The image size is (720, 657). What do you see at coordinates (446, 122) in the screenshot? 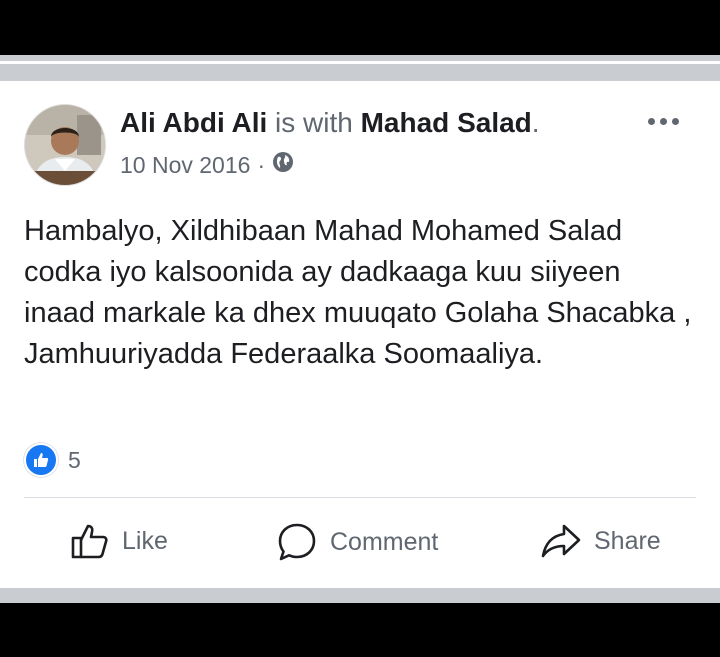
I see `tagged-user: Mahad Salad` at bounding box center [446, 122].